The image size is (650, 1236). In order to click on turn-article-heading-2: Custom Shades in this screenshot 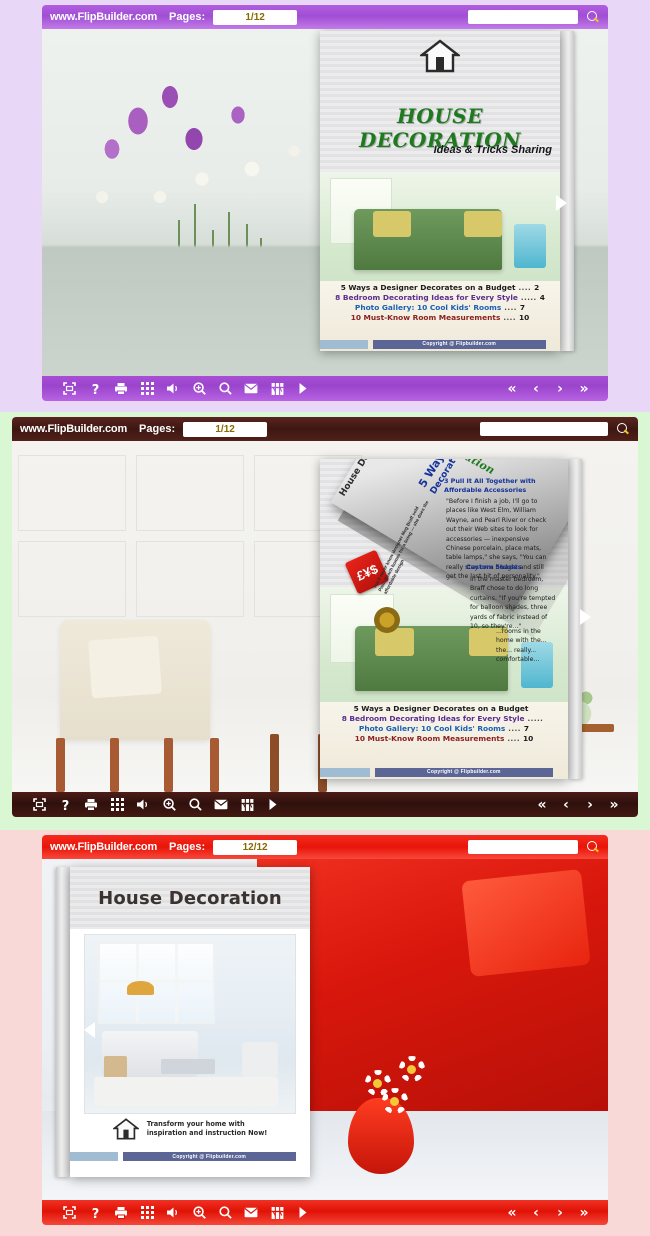, I will do `click(494, 567)`.